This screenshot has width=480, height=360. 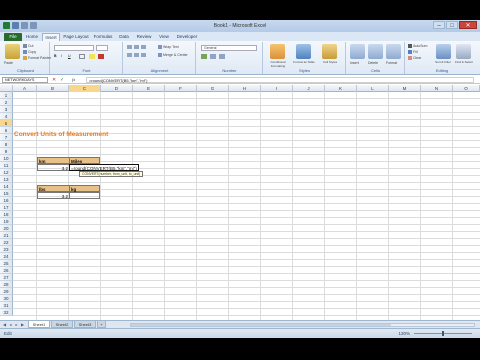 What do you see at coordinates (443, 63) in the screenshot?
I see `sort-filter-button: Sort & Filter` at bounding box center [443, 63].